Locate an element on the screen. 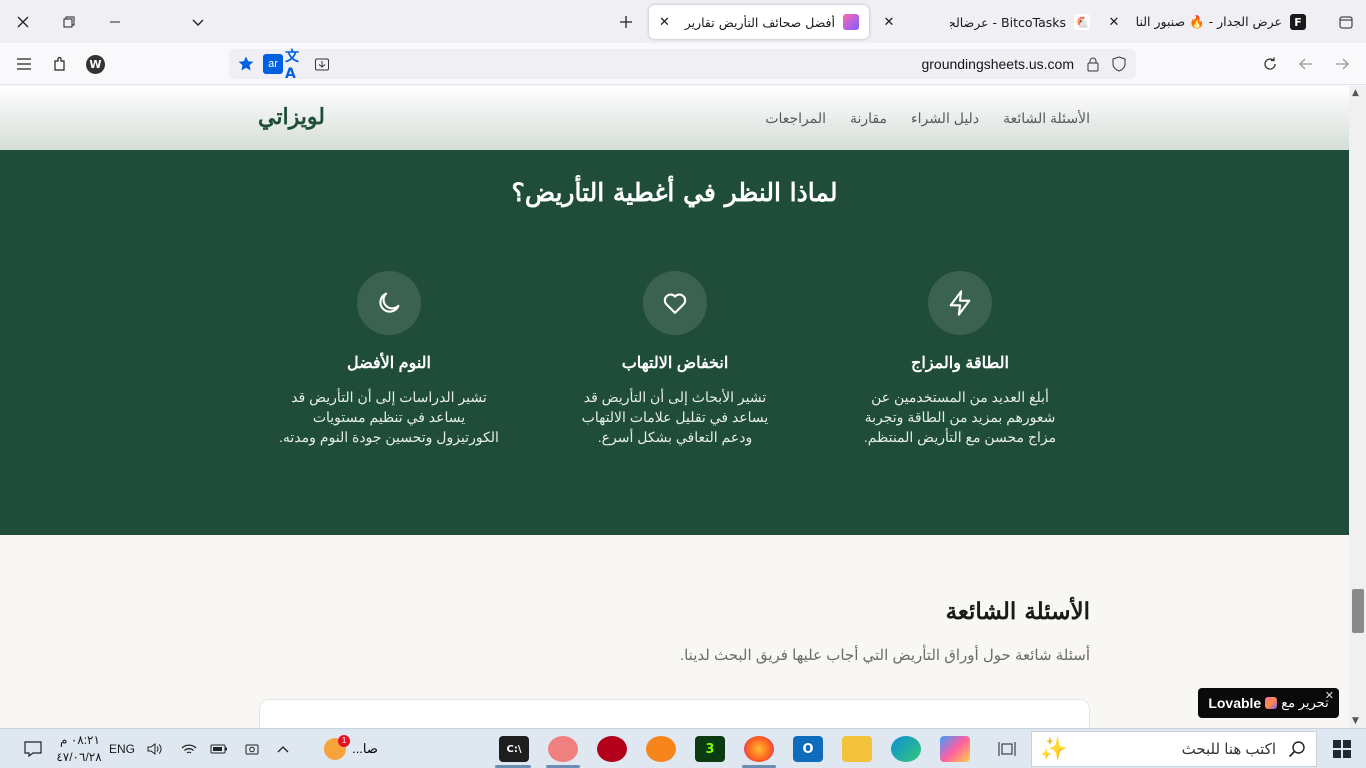 Image resolution: width=1366 pixels, height=768 pixels. close-window-button is located at coordinates (23, 21).